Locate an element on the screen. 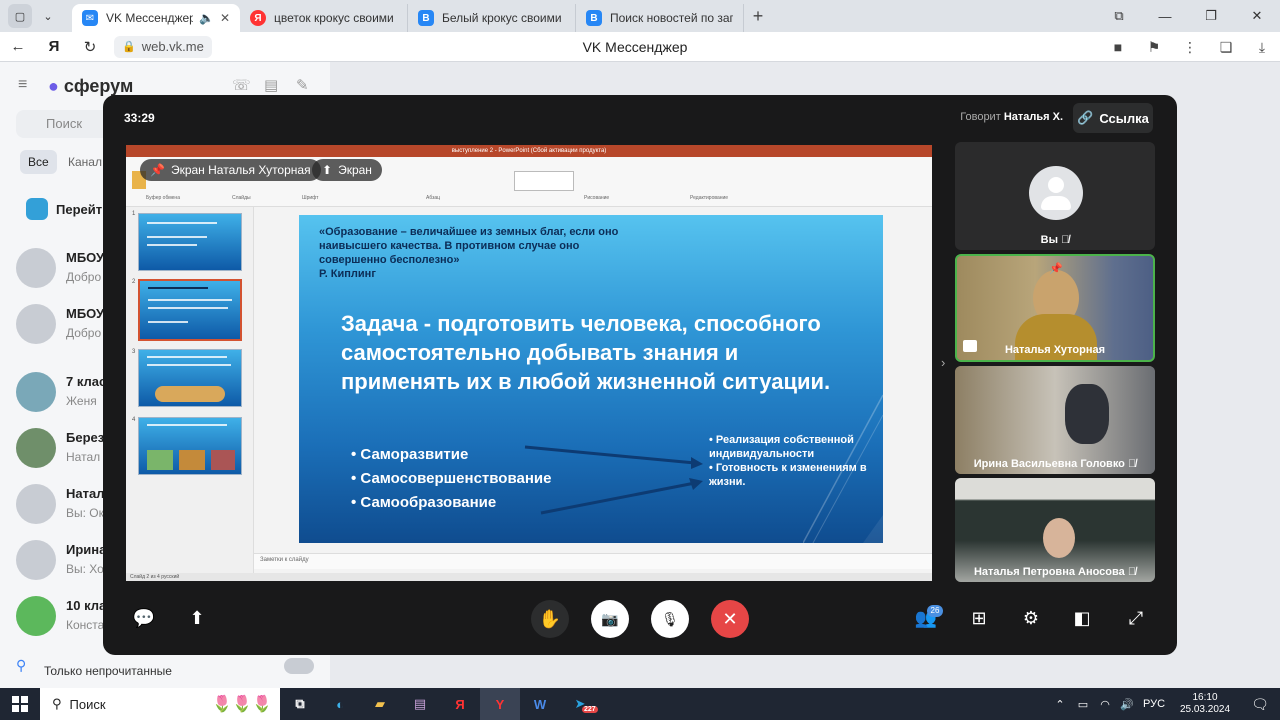 Image resolution: width=1280 pixels, height=720 pixels. hand-icon: ✋ is located at coordinates (550, 618).